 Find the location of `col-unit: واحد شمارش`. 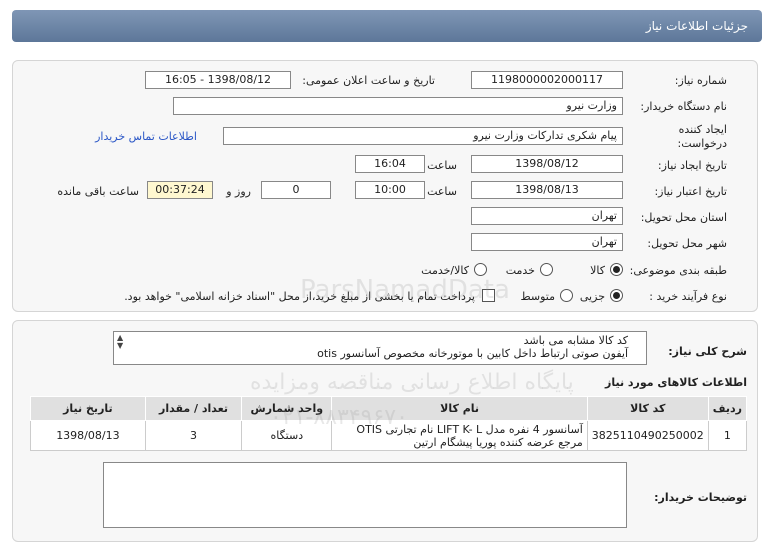

col-unit: واحد شمارش is located at coordinates (287, 408).